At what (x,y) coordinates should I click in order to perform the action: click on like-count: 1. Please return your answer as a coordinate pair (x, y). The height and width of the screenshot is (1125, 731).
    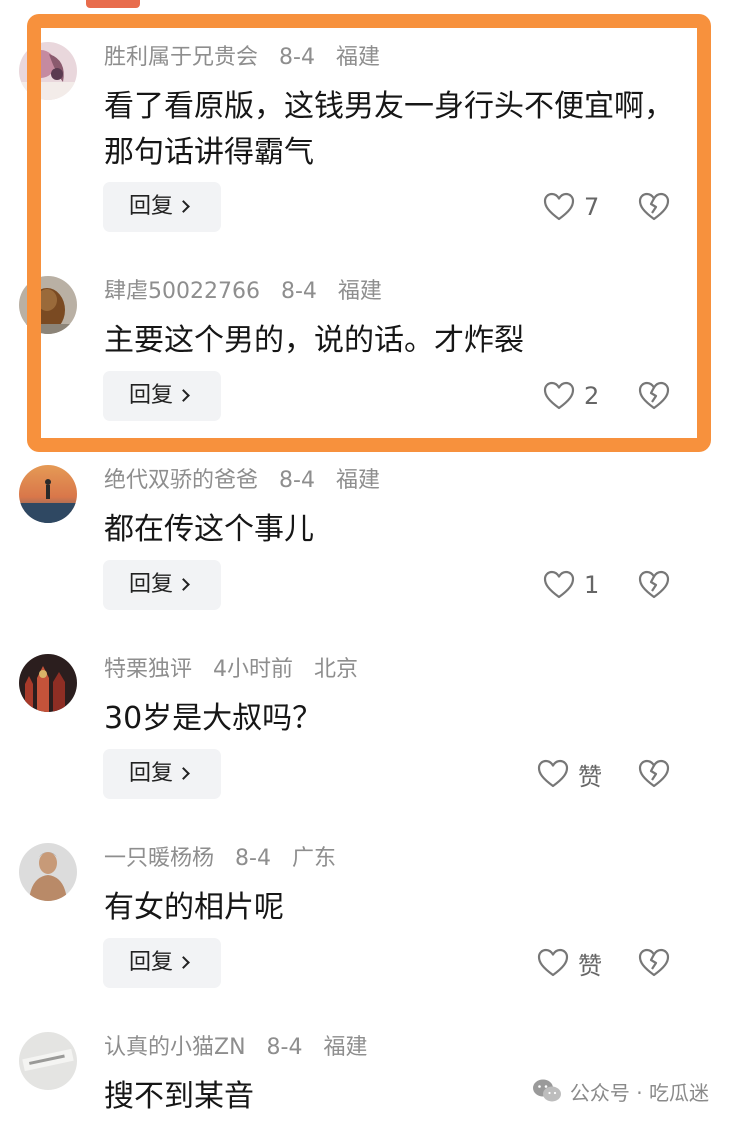
    Looking at the image, I should click on (592, 585).